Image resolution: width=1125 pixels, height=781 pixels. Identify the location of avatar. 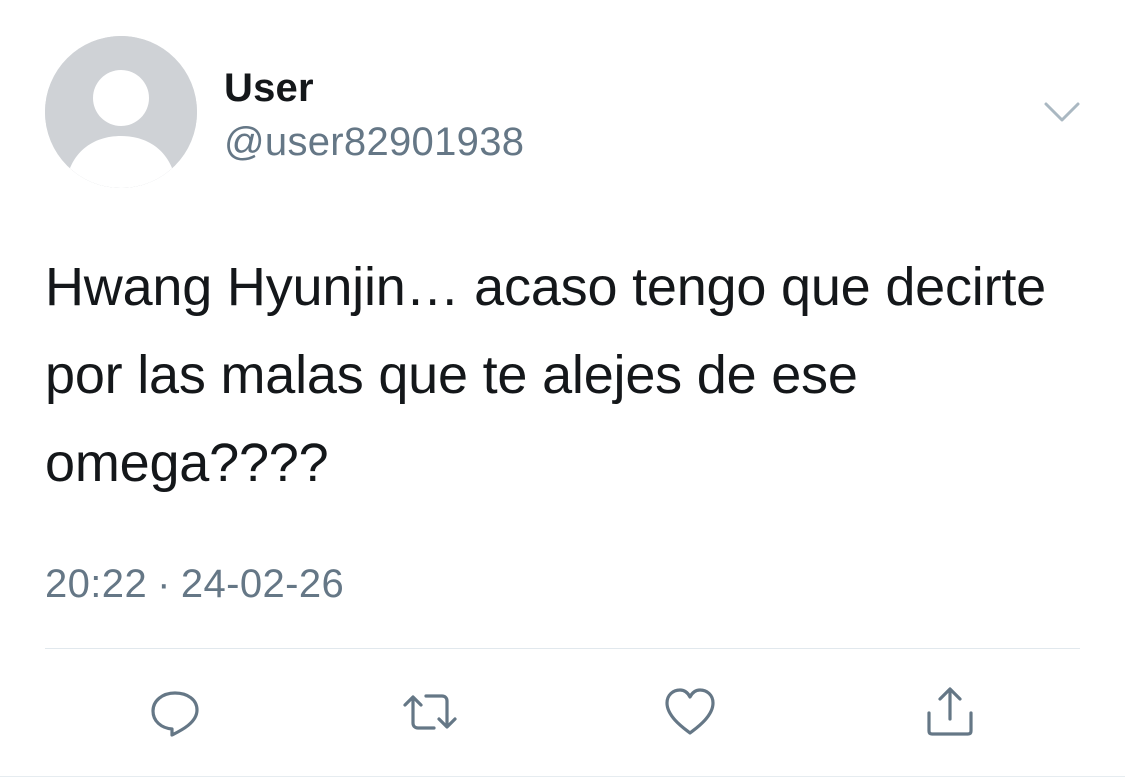
(121, 112).